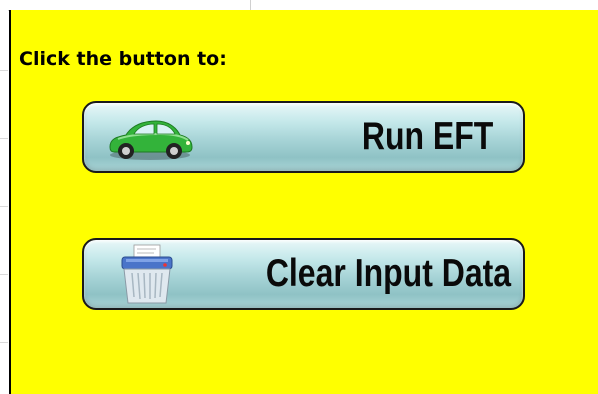 The image size is (598, 394). I want to click on row-gutter, so click(4, 197).